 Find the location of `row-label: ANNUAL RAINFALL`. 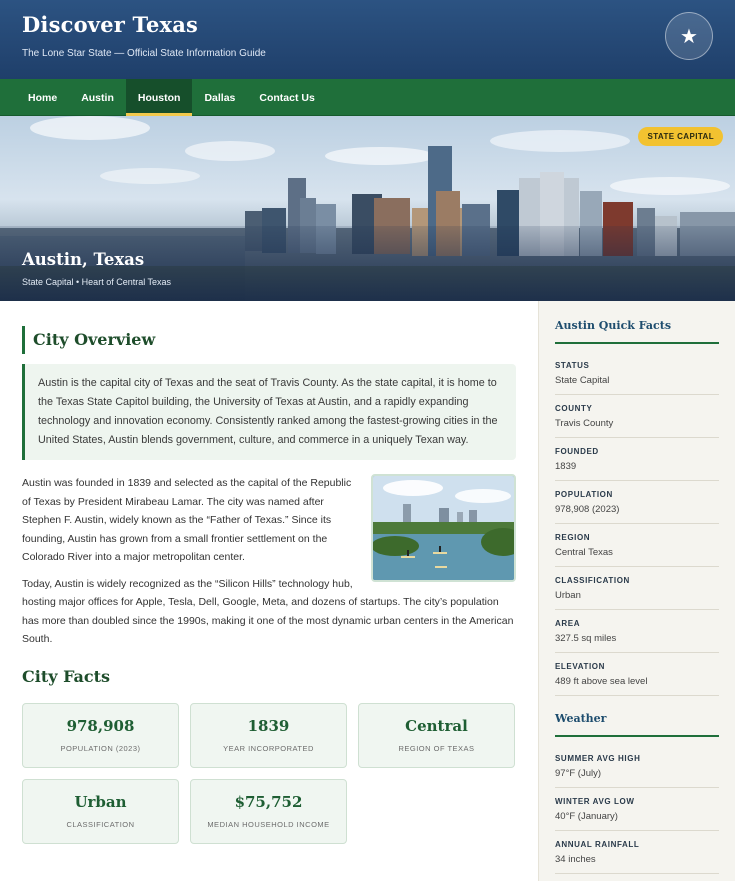

row-label: ANNUAL RAINFALL is located at coordinates (597, 844).